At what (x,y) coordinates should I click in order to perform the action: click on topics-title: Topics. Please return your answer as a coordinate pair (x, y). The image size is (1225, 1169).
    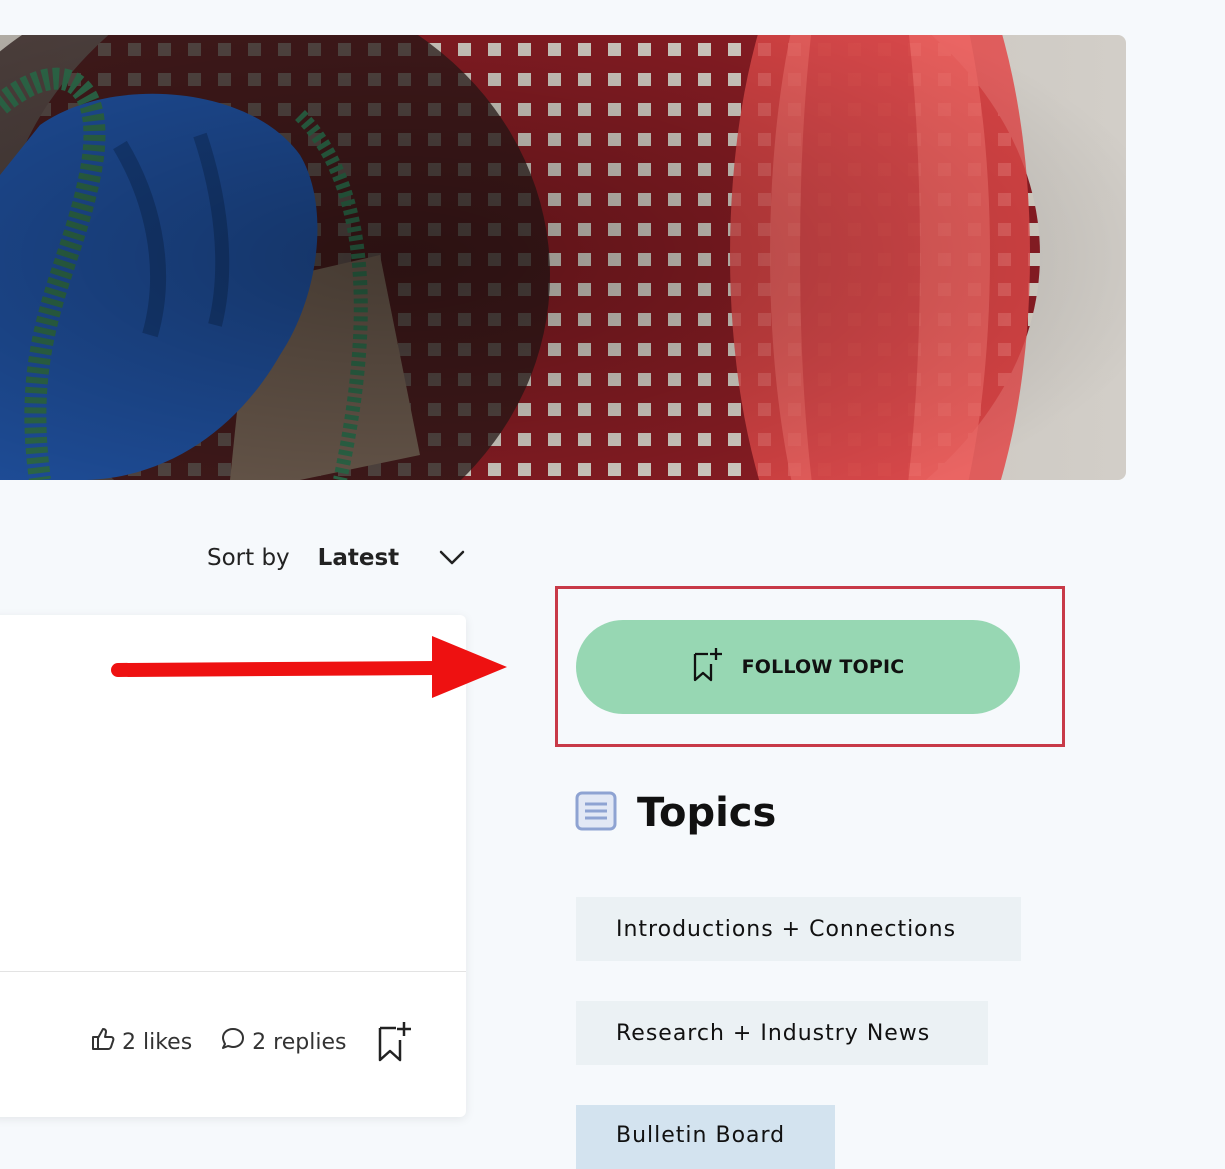
    Looking at the image, I should click on (707, 813).